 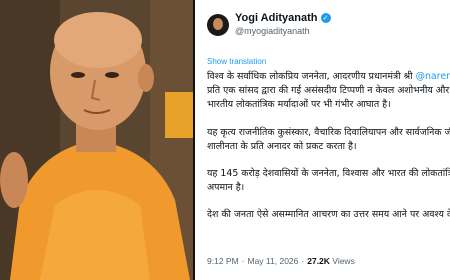 I want to click on tweet-line: शालीनता के प्रति अनादर को प्रकट करता है।, so click(x=282, y=146).